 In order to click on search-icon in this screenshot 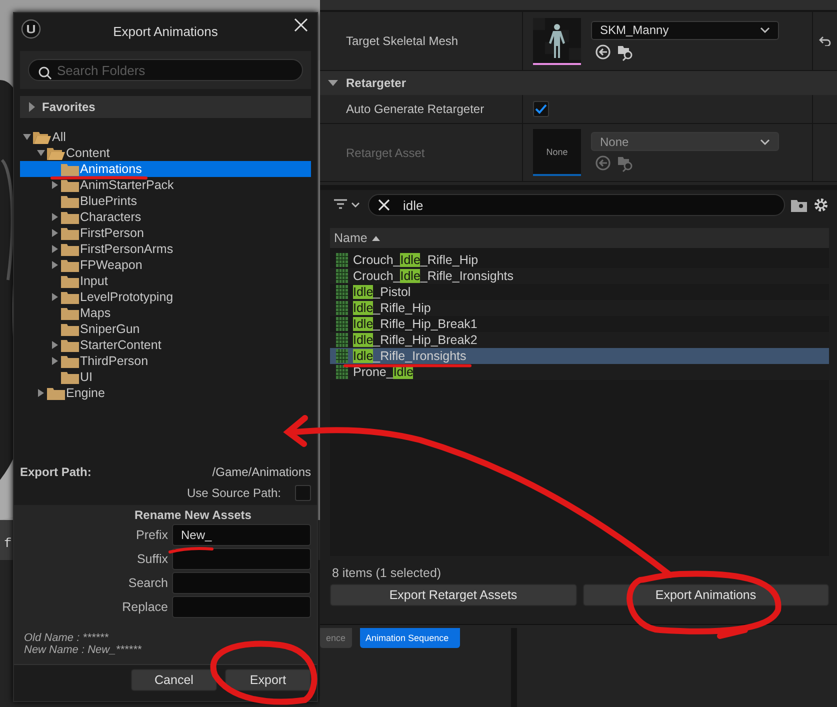, I will do `click(45, 73)`.